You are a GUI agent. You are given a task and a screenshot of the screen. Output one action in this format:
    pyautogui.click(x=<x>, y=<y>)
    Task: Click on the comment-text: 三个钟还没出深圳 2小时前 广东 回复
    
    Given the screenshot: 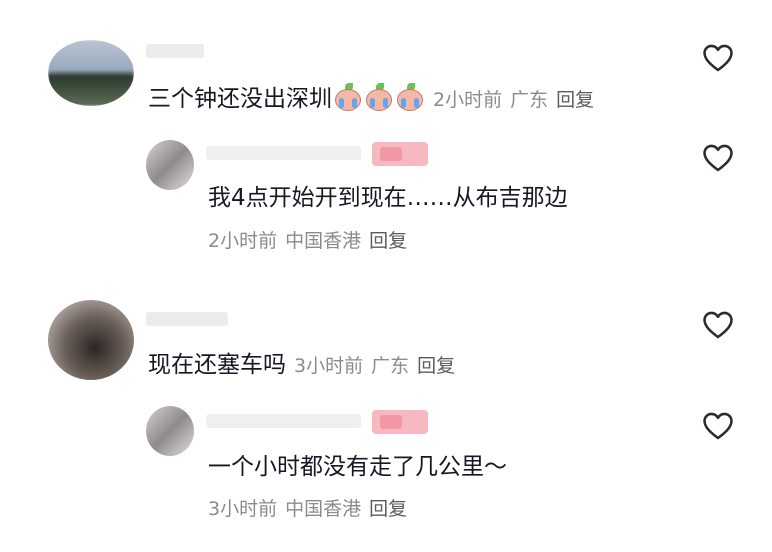 What is the action you would take?
    pyautogui.click(x=375, y=98)
    